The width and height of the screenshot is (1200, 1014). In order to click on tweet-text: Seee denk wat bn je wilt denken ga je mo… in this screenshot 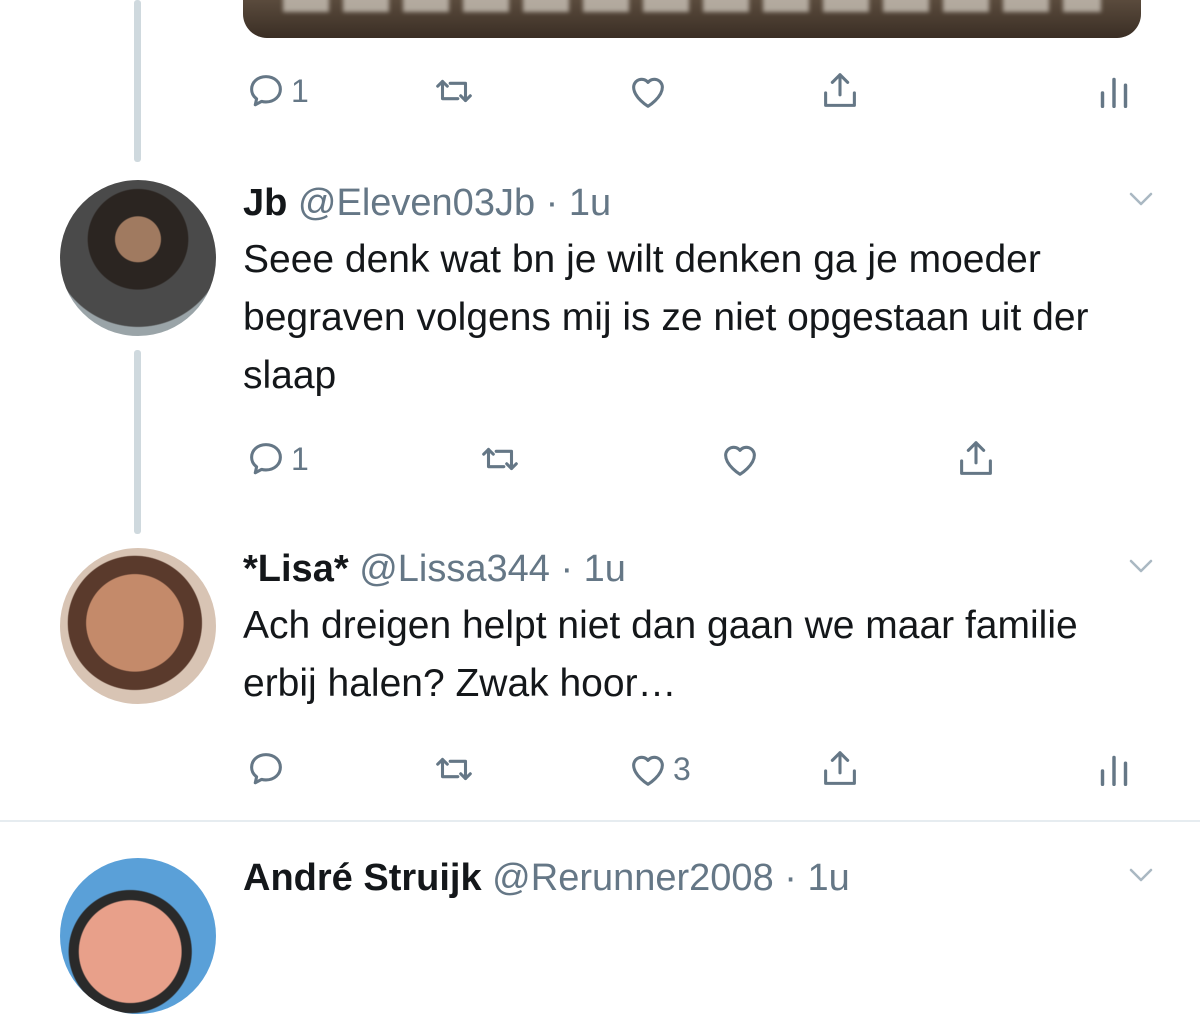, I will do `click(666, 317)`.